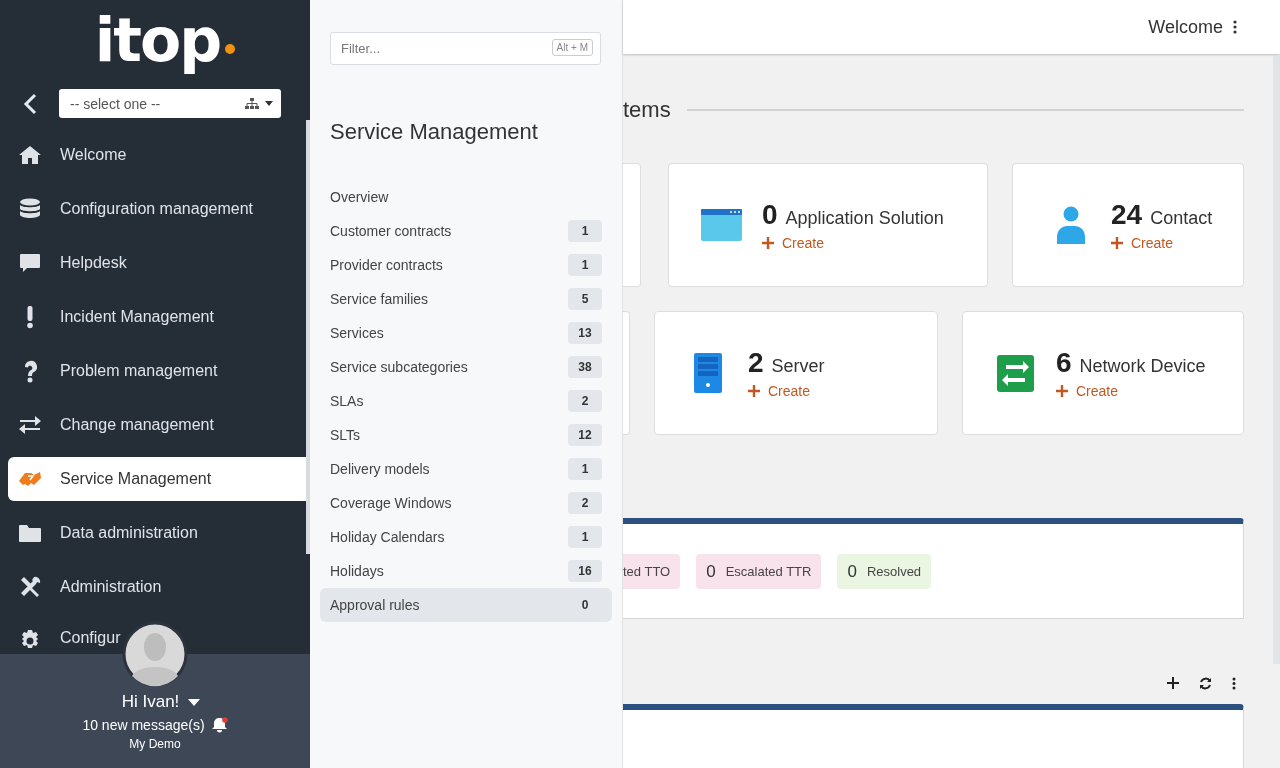 Image resolution: width=1280 pixels, height=768 pixels. What do you see at coordinates (585, 571) in the screenshot?
I see `count-badge: 16` at bounding box center [585, 571].